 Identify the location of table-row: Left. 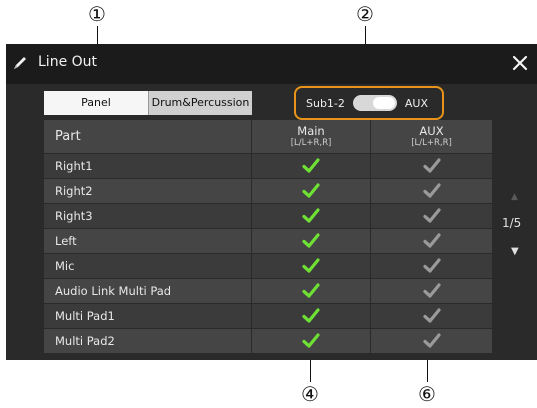
(272, 241).